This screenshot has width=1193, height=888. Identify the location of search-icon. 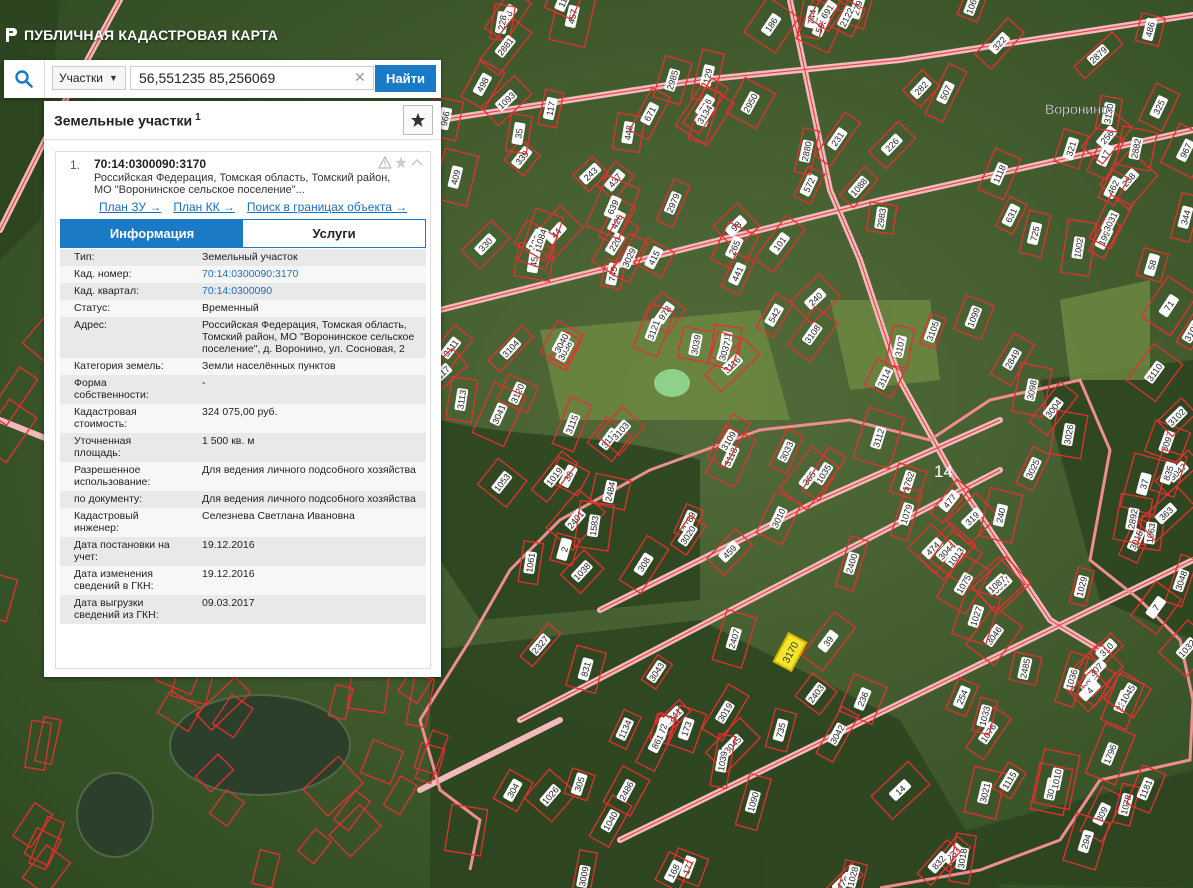
(24, 79).